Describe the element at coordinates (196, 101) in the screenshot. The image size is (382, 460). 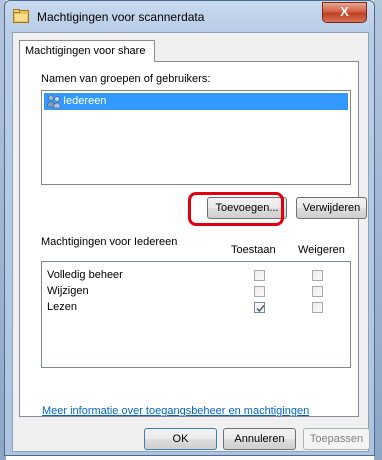
I see `list-item: Iedereen` at that location.